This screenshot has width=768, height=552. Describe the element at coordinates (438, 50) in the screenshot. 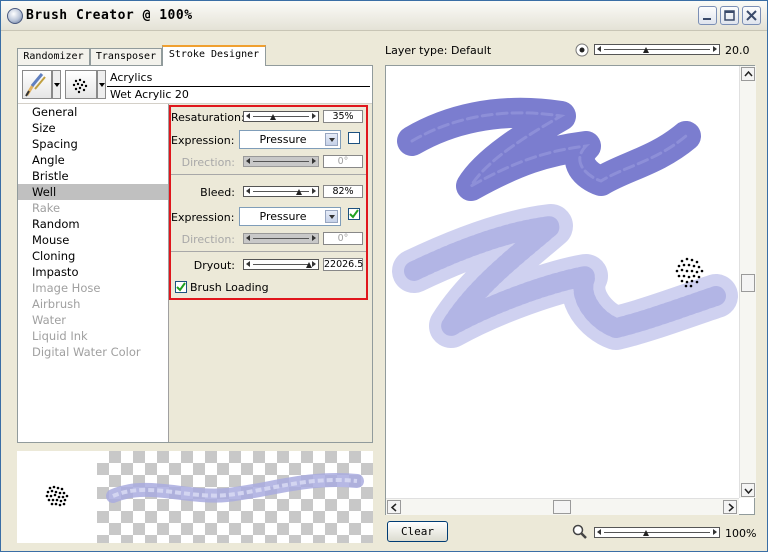

I see `layer-type-label: Layer type: Default` at that location.